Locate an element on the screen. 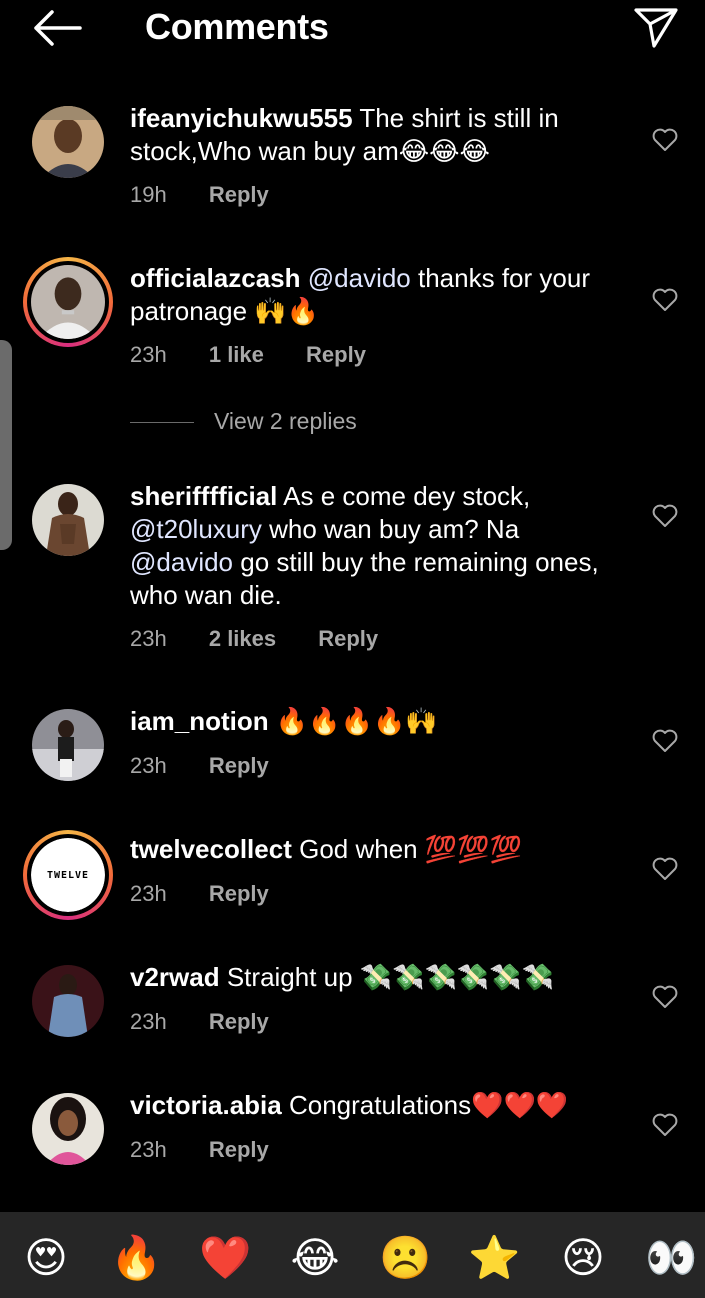  comment-username: twelvecollect is located at coordinates (211, 849).